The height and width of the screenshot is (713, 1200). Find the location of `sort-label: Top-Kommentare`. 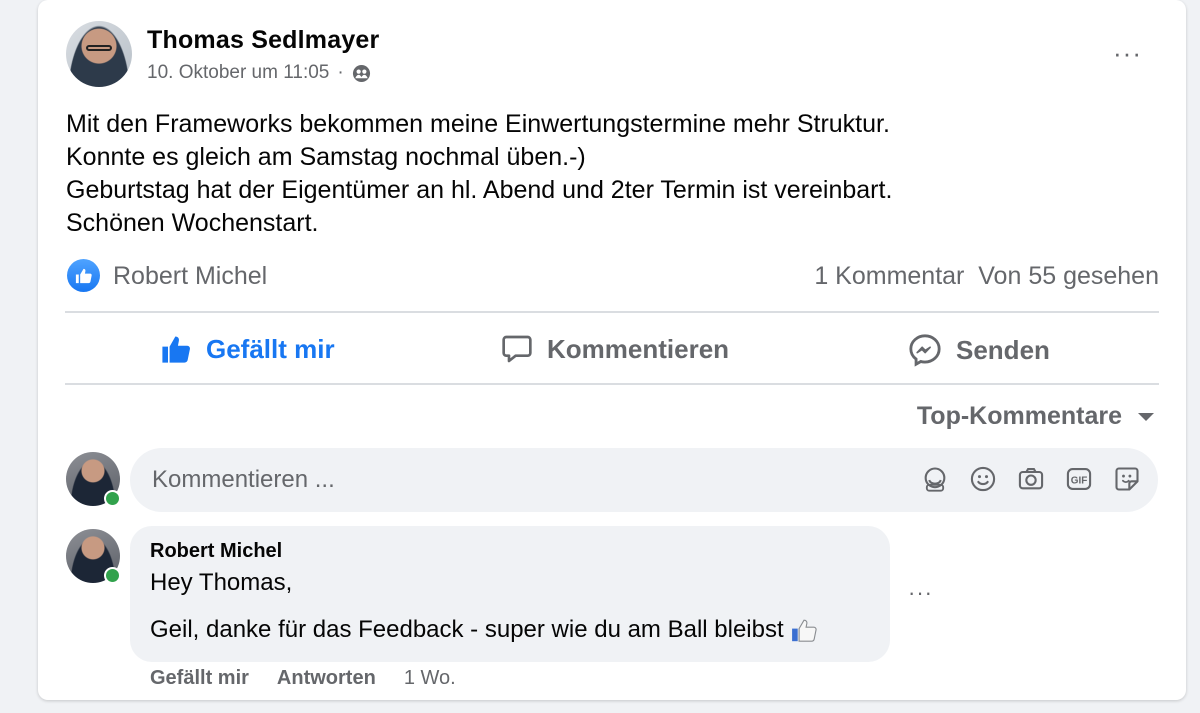

sort-label: Top-Kommentare is located at coordinates (1019, 416).